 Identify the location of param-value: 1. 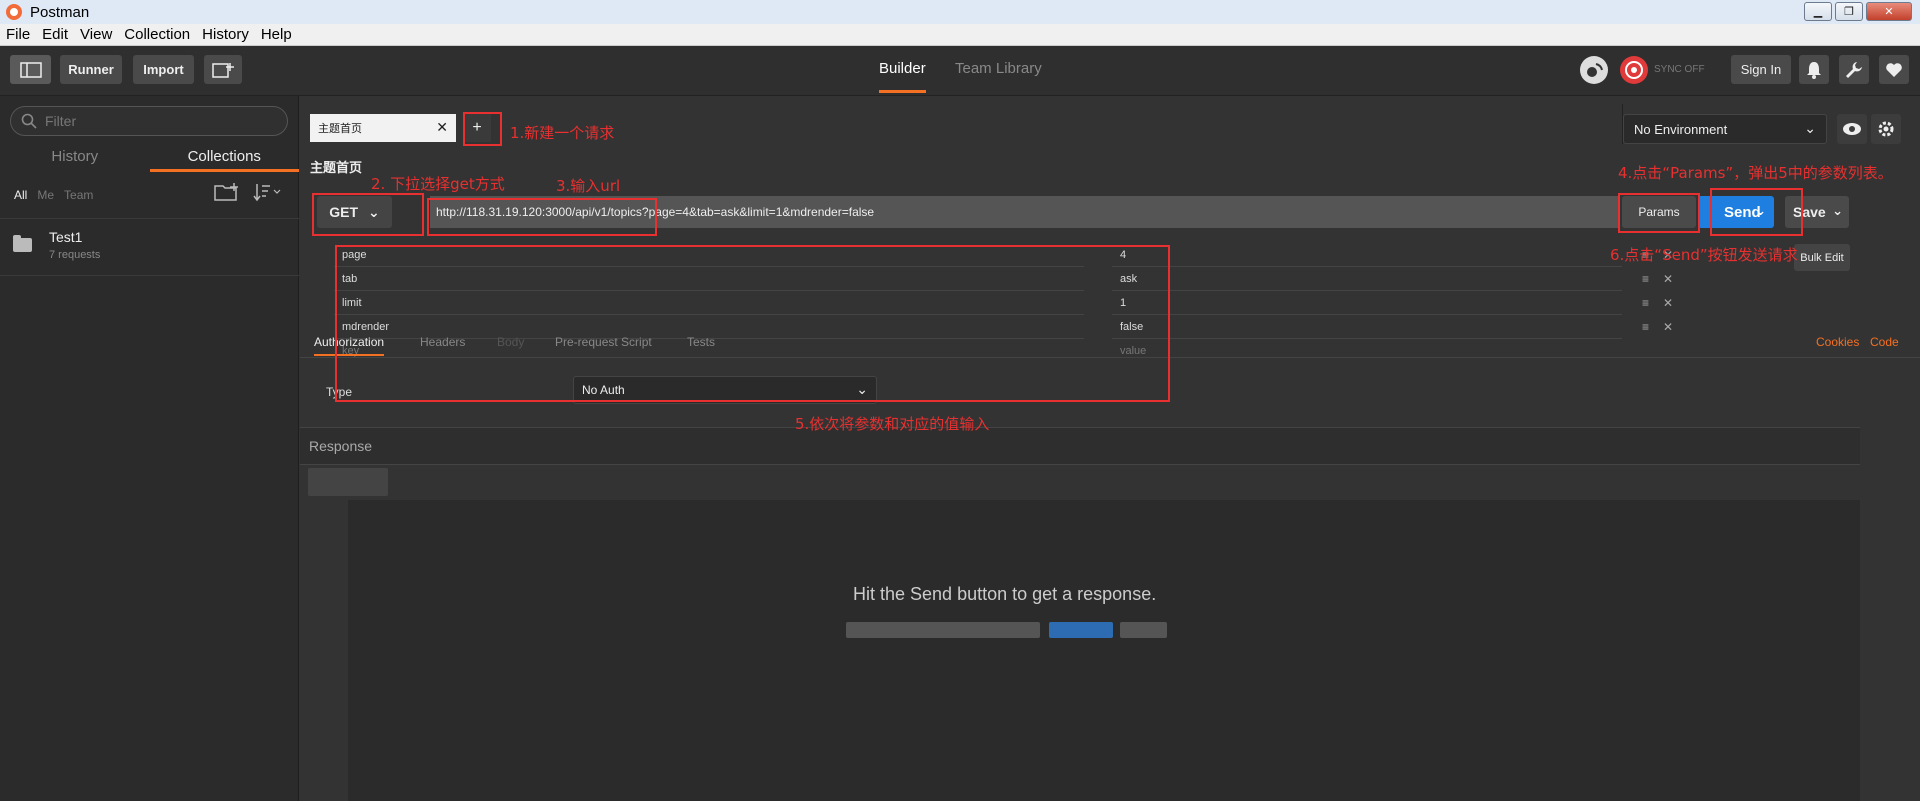
(1367, 304).